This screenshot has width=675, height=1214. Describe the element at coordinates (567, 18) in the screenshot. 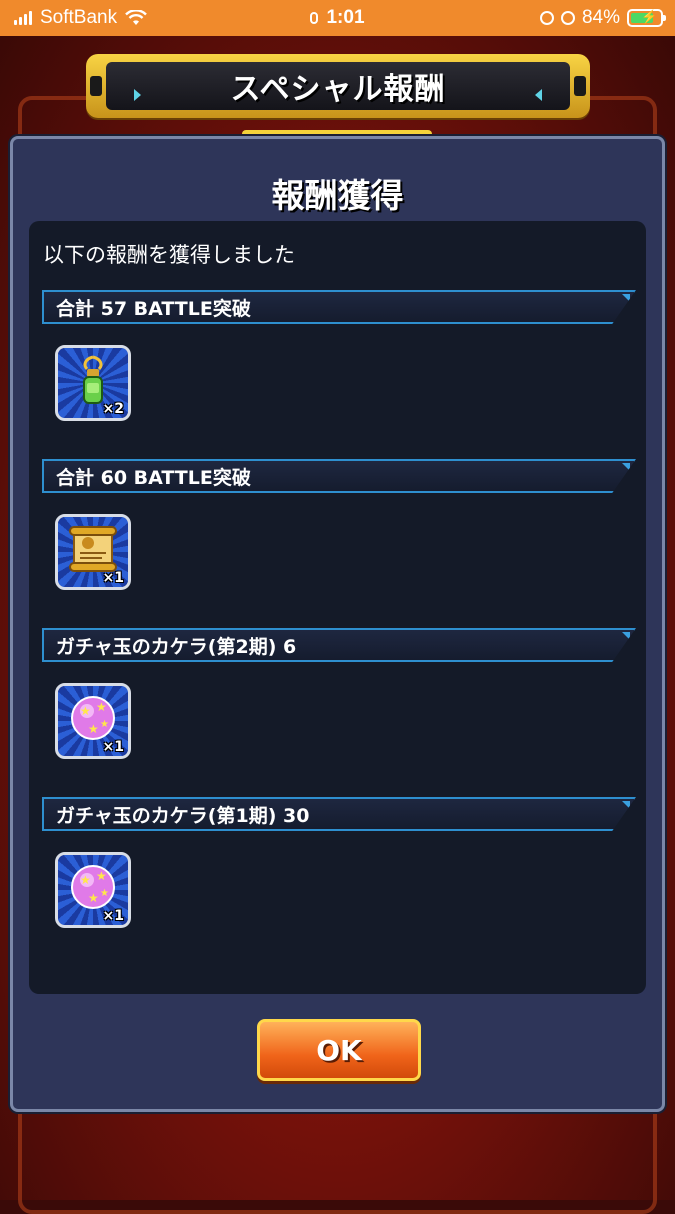

I see `alarm-icon` at that location.